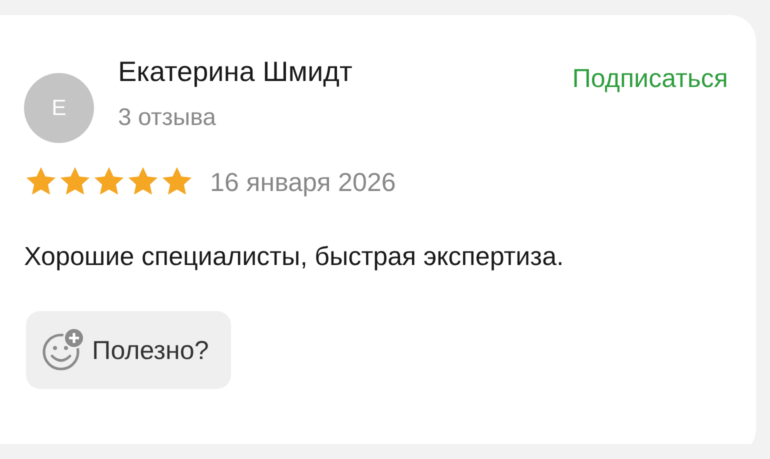 This screenshot has width=770, height=459. I want to click on smiley-plus-icon, so click(63, 350).